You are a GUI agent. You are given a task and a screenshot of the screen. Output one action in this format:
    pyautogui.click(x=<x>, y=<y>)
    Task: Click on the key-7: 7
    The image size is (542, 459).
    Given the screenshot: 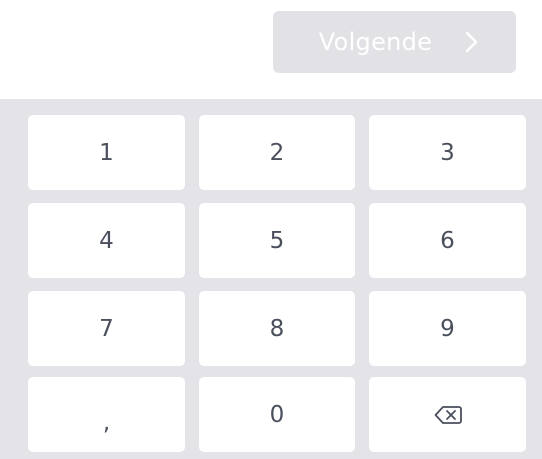 What is the action you would take?
    pyautogui.click(x=106, y=328)
    